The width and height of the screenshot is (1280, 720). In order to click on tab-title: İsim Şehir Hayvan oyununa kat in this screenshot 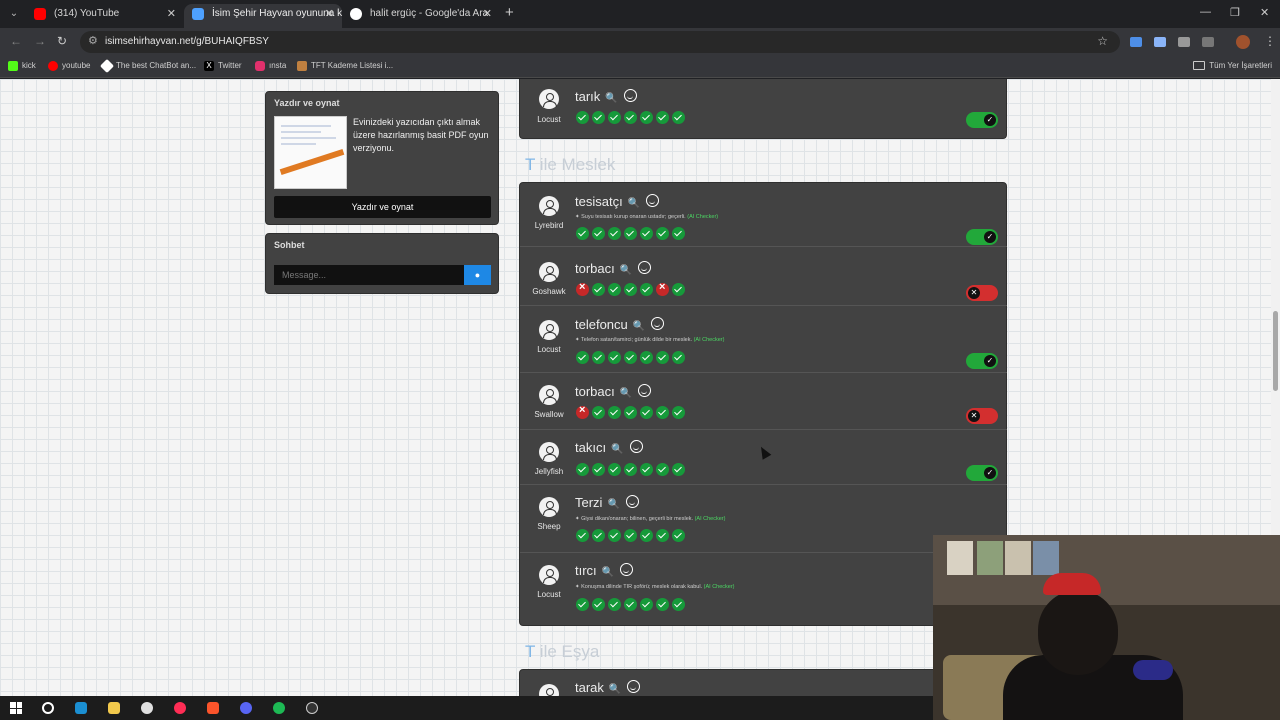, I will do `click(277, 13)`.